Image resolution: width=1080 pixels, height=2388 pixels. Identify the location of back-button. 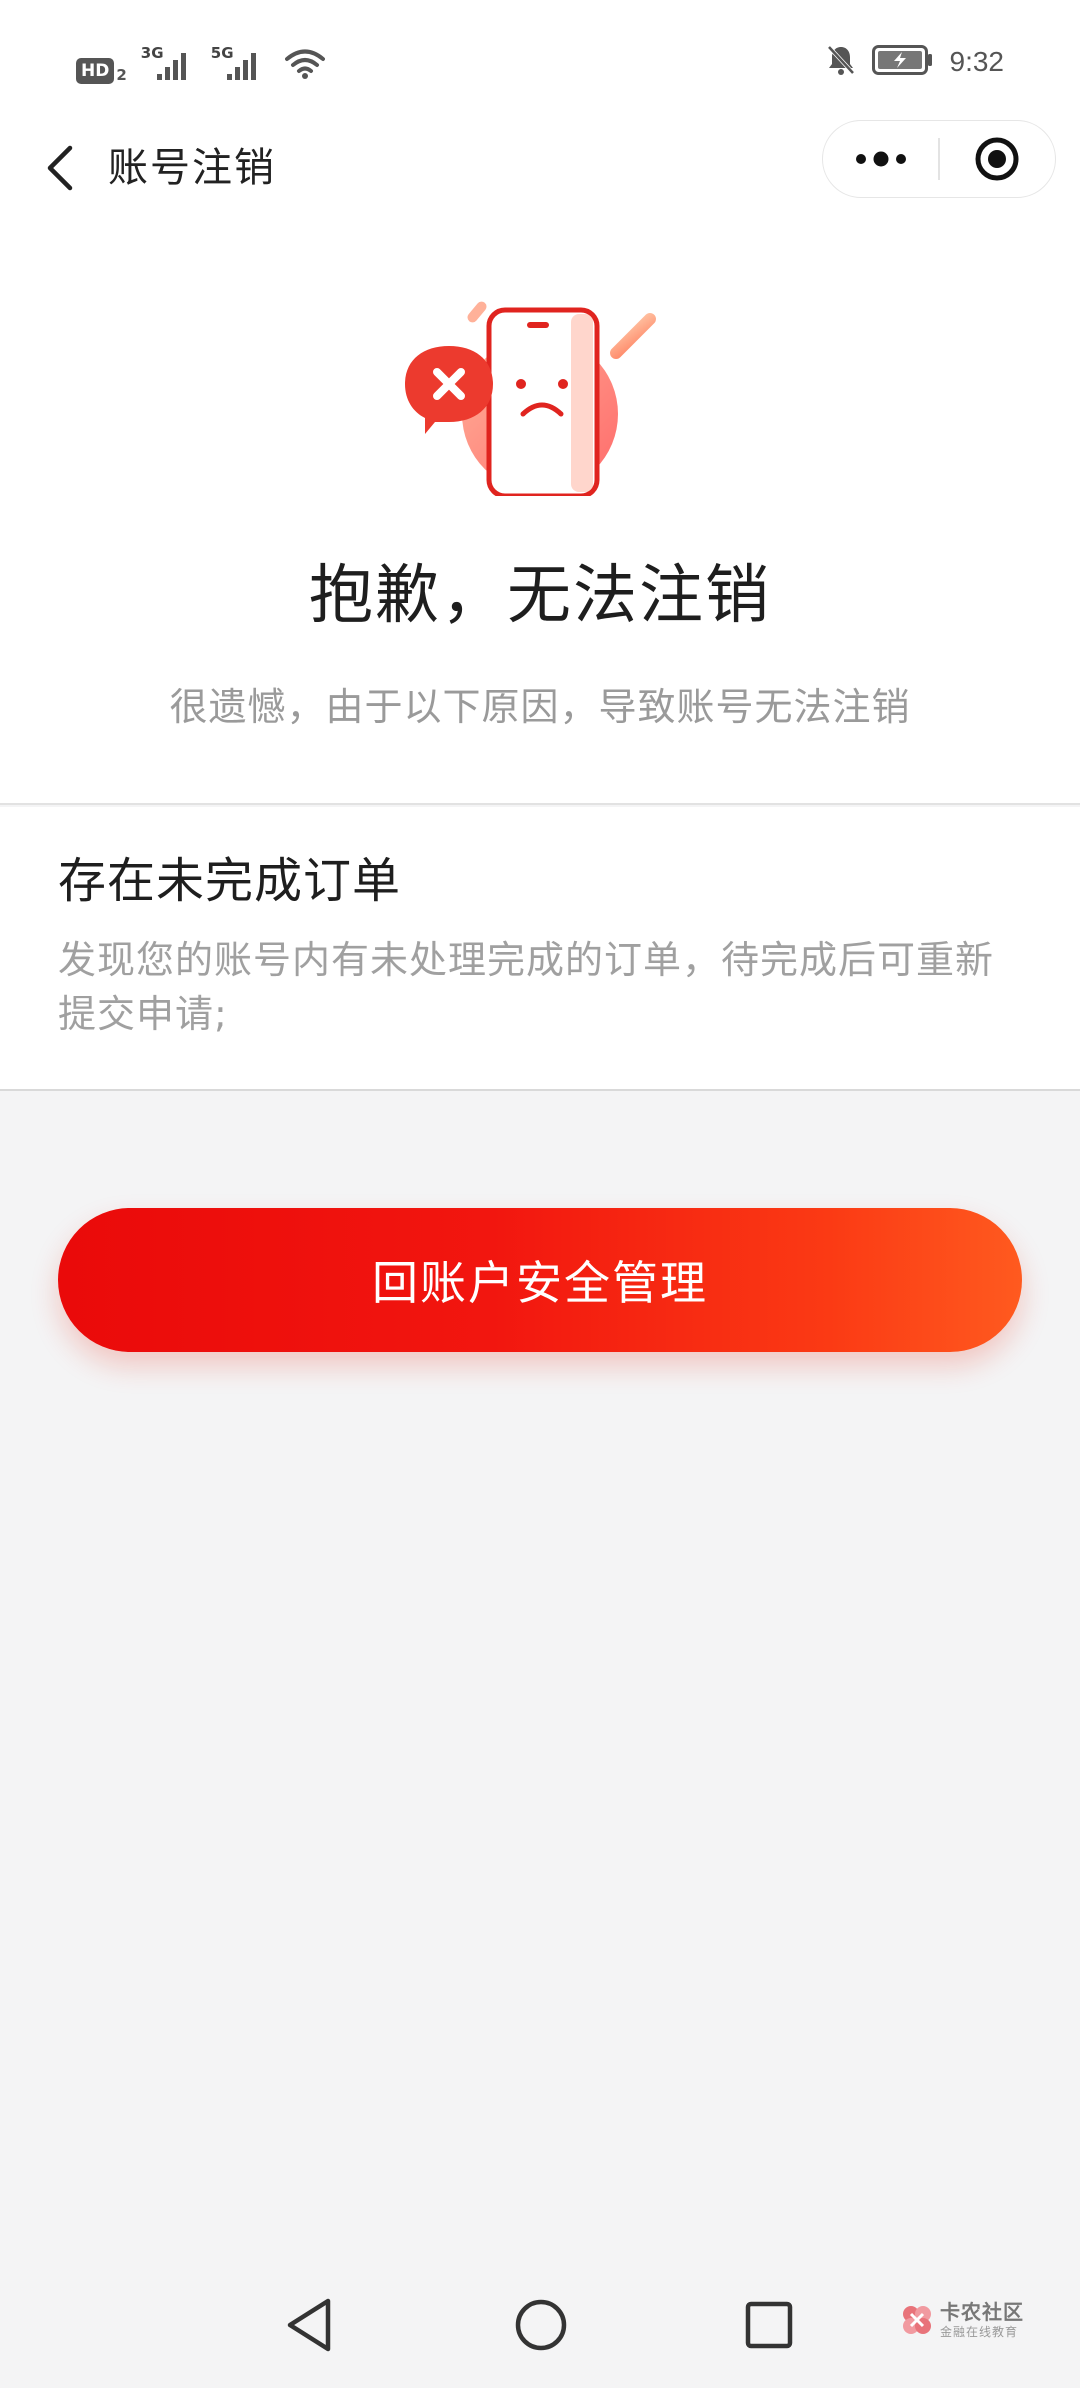
(60, 168).